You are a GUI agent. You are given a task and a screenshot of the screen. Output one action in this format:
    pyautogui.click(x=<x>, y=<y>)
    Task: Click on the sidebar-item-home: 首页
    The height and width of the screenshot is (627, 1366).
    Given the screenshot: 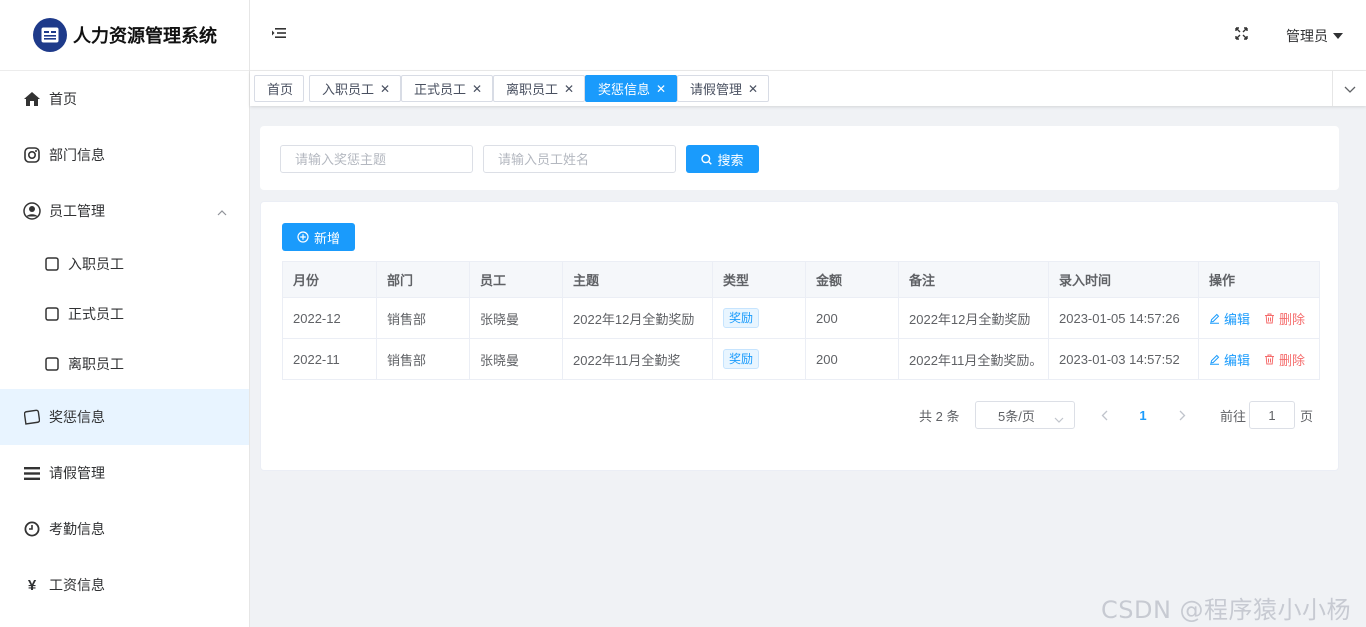 What is the action you would take?
    pyautogui.click(x=124, y=99)
    